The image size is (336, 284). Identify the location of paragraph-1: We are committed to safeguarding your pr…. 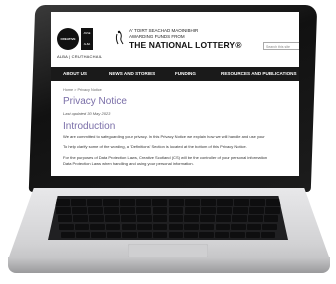
(164, 136).